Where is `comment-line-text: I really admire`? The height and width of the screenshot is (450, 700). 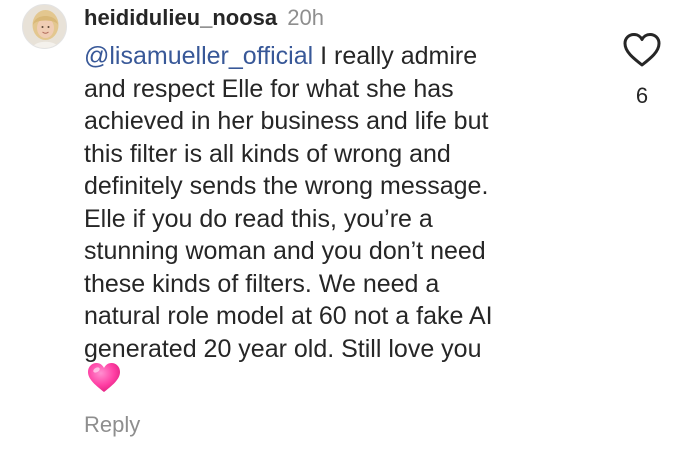
comment-line-text: I really admire is located at coordinates (395, 56).